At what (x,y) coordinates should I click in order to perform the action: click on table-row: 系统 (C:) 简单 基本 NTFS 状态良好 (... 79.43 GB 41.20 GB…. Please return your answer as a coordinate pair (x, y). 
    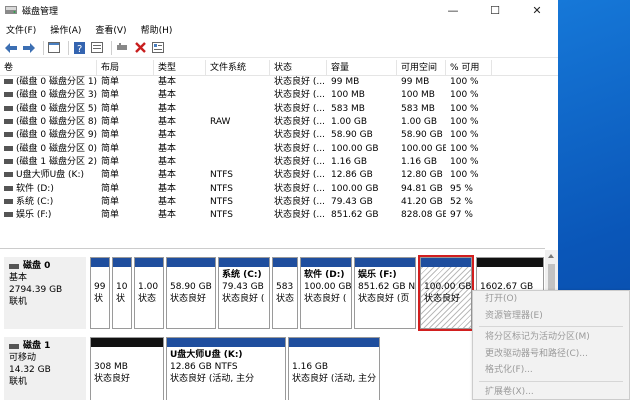
    Looking at the image, I should click on (279, 202).